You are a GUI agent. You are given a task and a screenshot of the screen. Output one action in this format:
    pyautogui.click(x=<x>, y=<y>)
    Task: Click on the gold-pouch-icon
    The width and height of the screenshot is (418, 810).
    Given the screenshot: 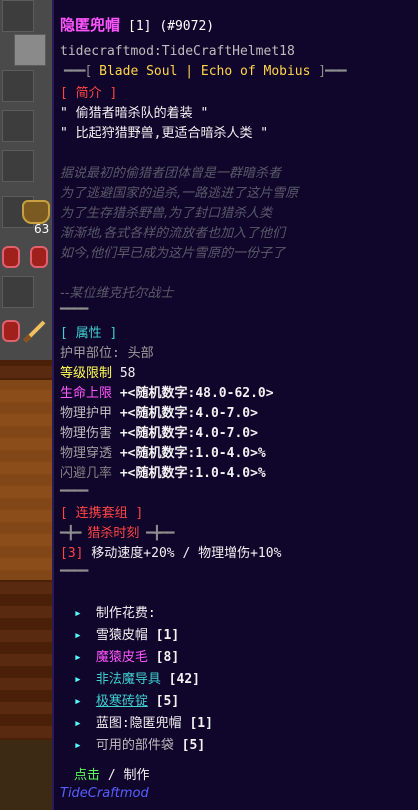 What is the action you would take?
    pyautogui.click(x=36, y=212)
    